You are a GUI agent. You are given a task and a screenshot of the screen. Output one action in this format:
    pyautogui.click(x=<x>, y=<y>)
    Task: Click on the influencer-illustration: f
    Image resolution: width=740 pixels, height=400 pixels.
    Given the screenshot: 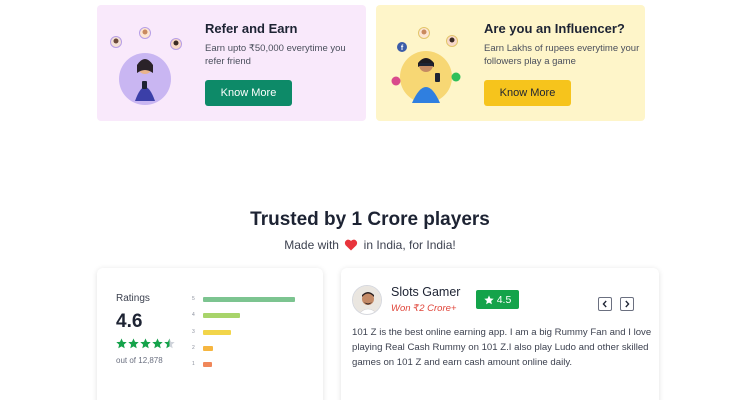 What is the action you would take?
    pyautogui.click(x=426, y=65)
    